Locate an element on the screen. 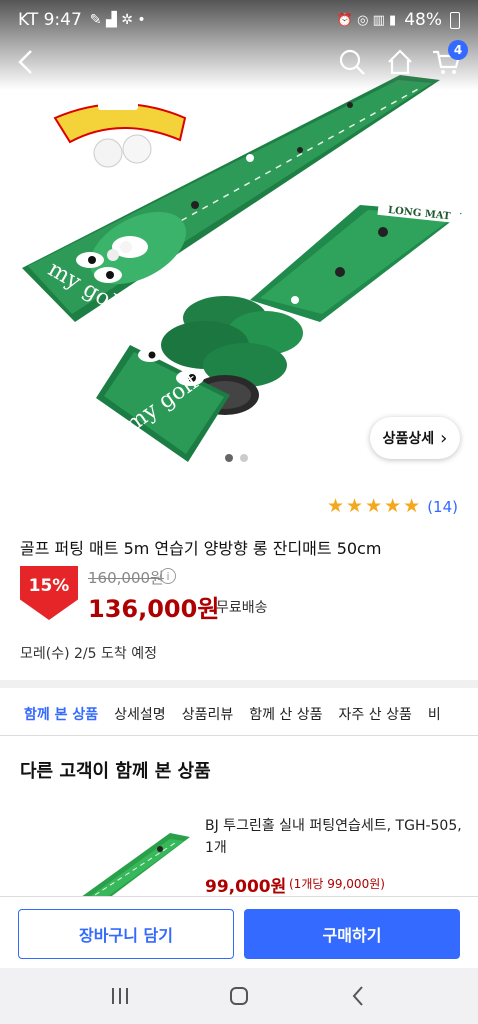 This screenshot has width=478, height=1024. sale-price: 136,000원 is located at coordinates (154, 609).